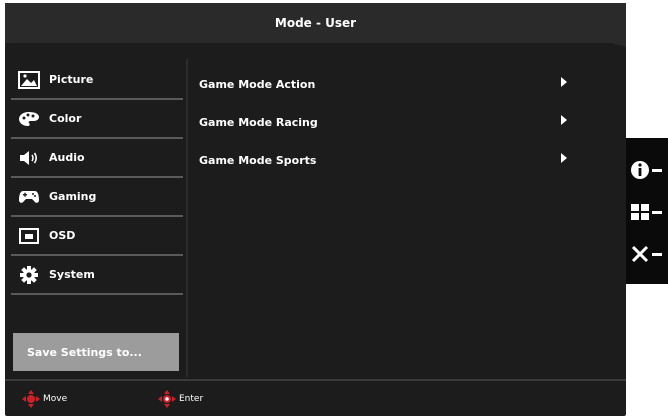  I want to click on option-game-mode-racing: Game Mode Racing, so click(389, 122).